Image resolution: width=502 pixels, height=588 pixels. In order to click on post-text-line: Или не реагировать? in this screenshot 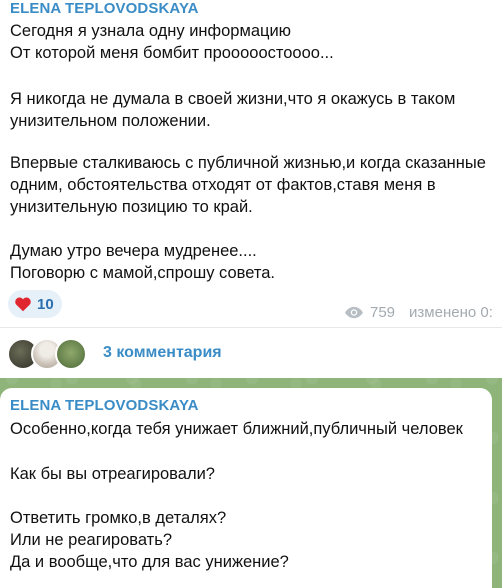, I will do `click(91, 540)`.